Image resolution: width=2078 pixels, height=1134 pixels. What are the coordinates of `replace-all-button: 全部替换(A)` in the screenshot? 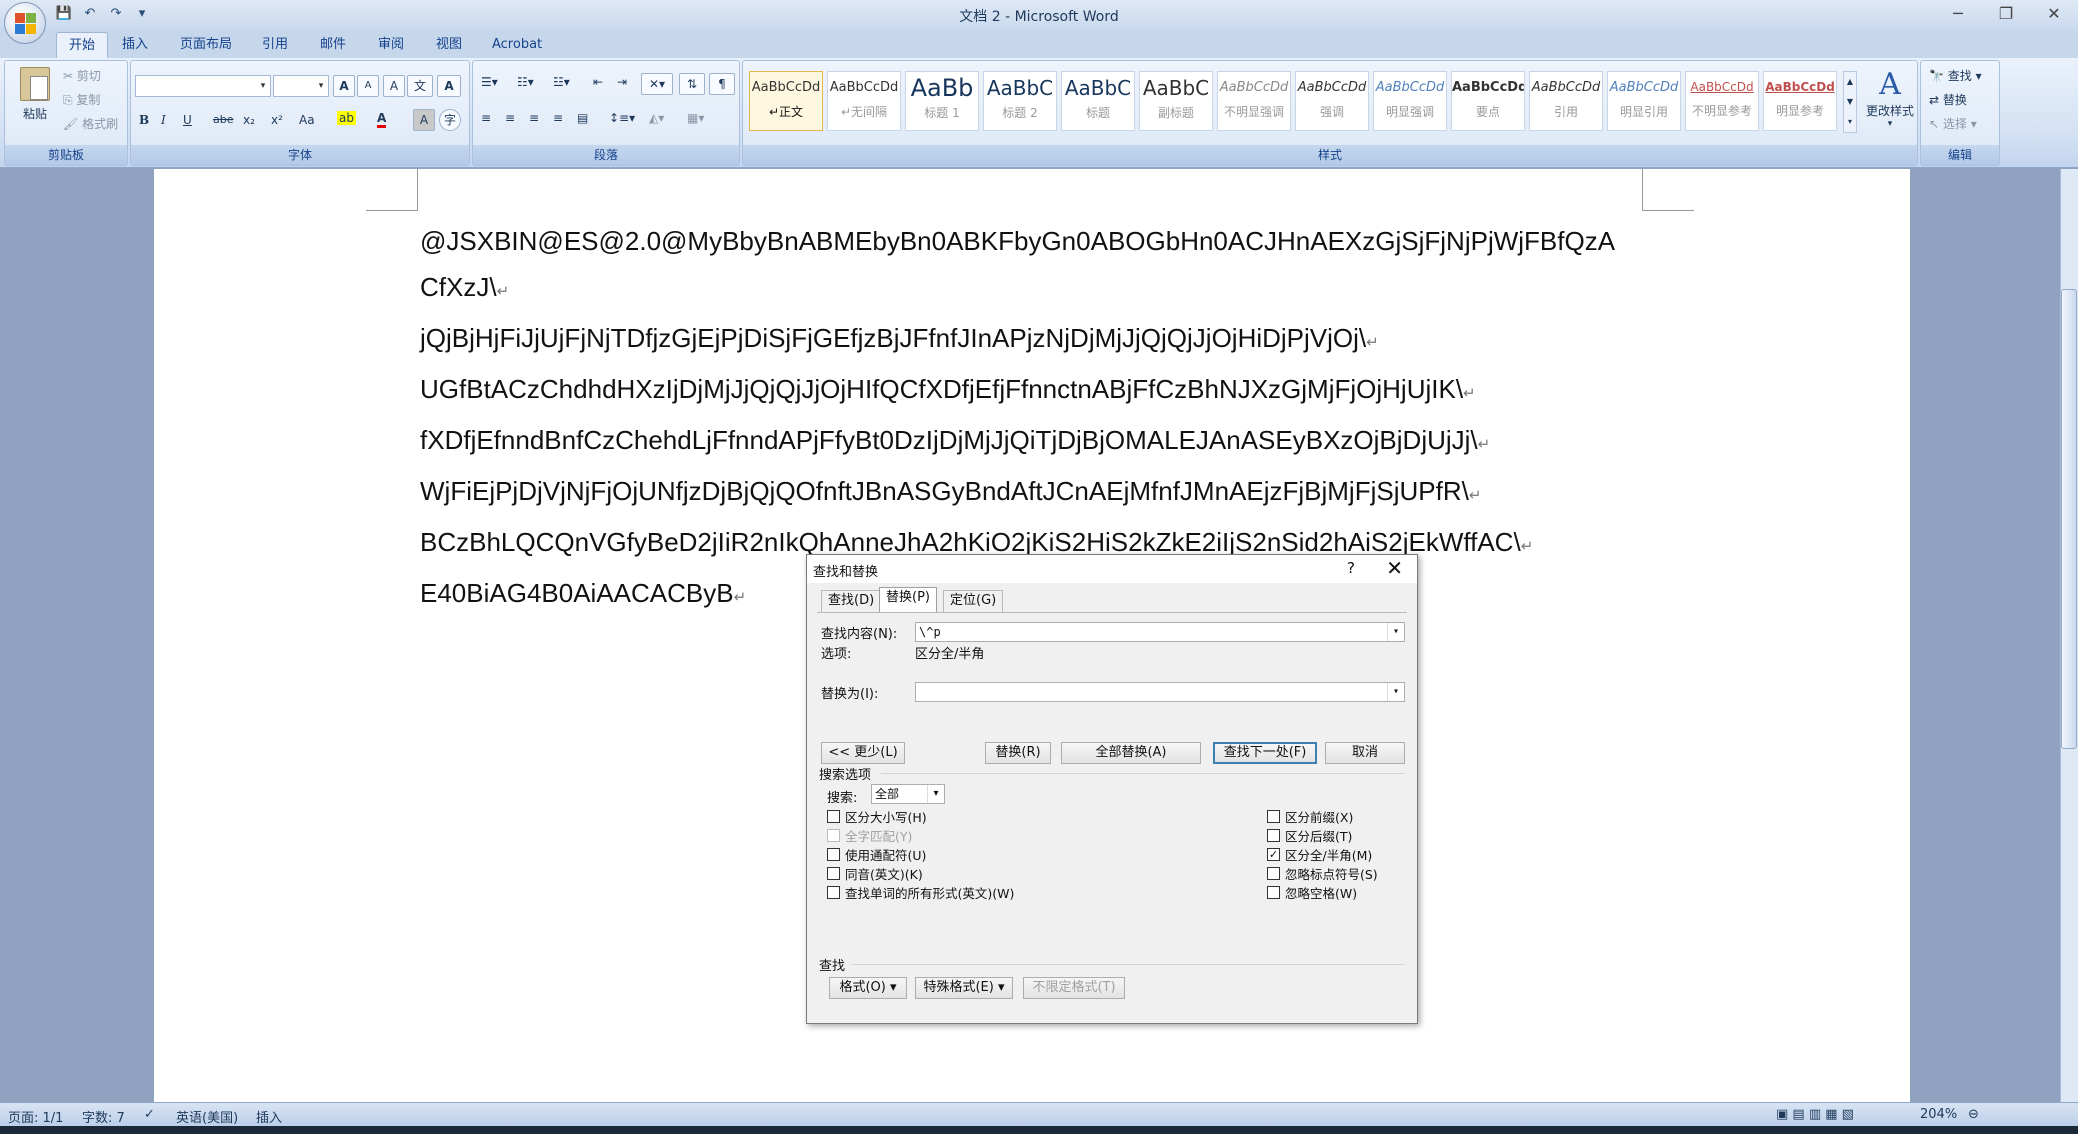 It's located at (1131, 753).